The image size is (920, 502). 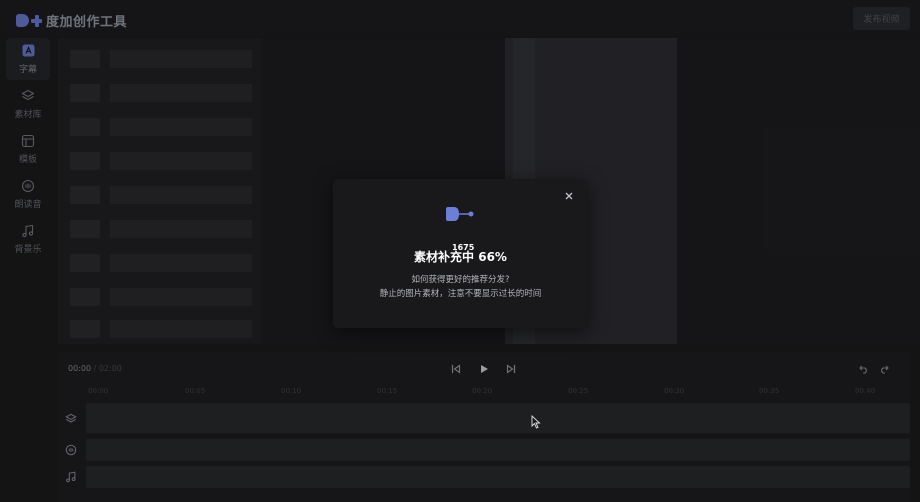 What do you see at coordinates (110, 368) in the screenshot?
I see `total-time: 02:00` at bounding box center [110, 368].